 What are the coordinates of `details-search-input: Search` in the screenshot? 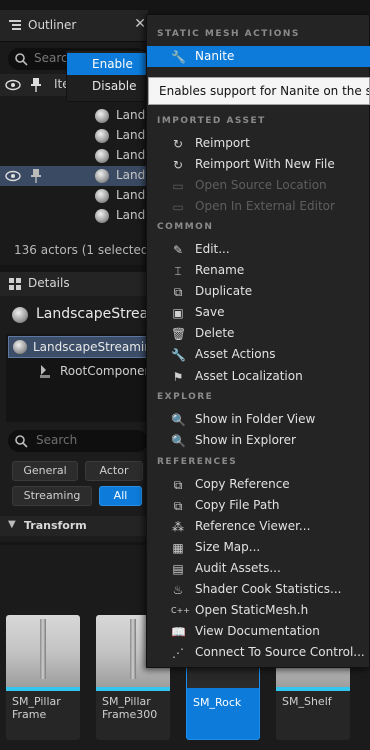 It's located at (78, 441).